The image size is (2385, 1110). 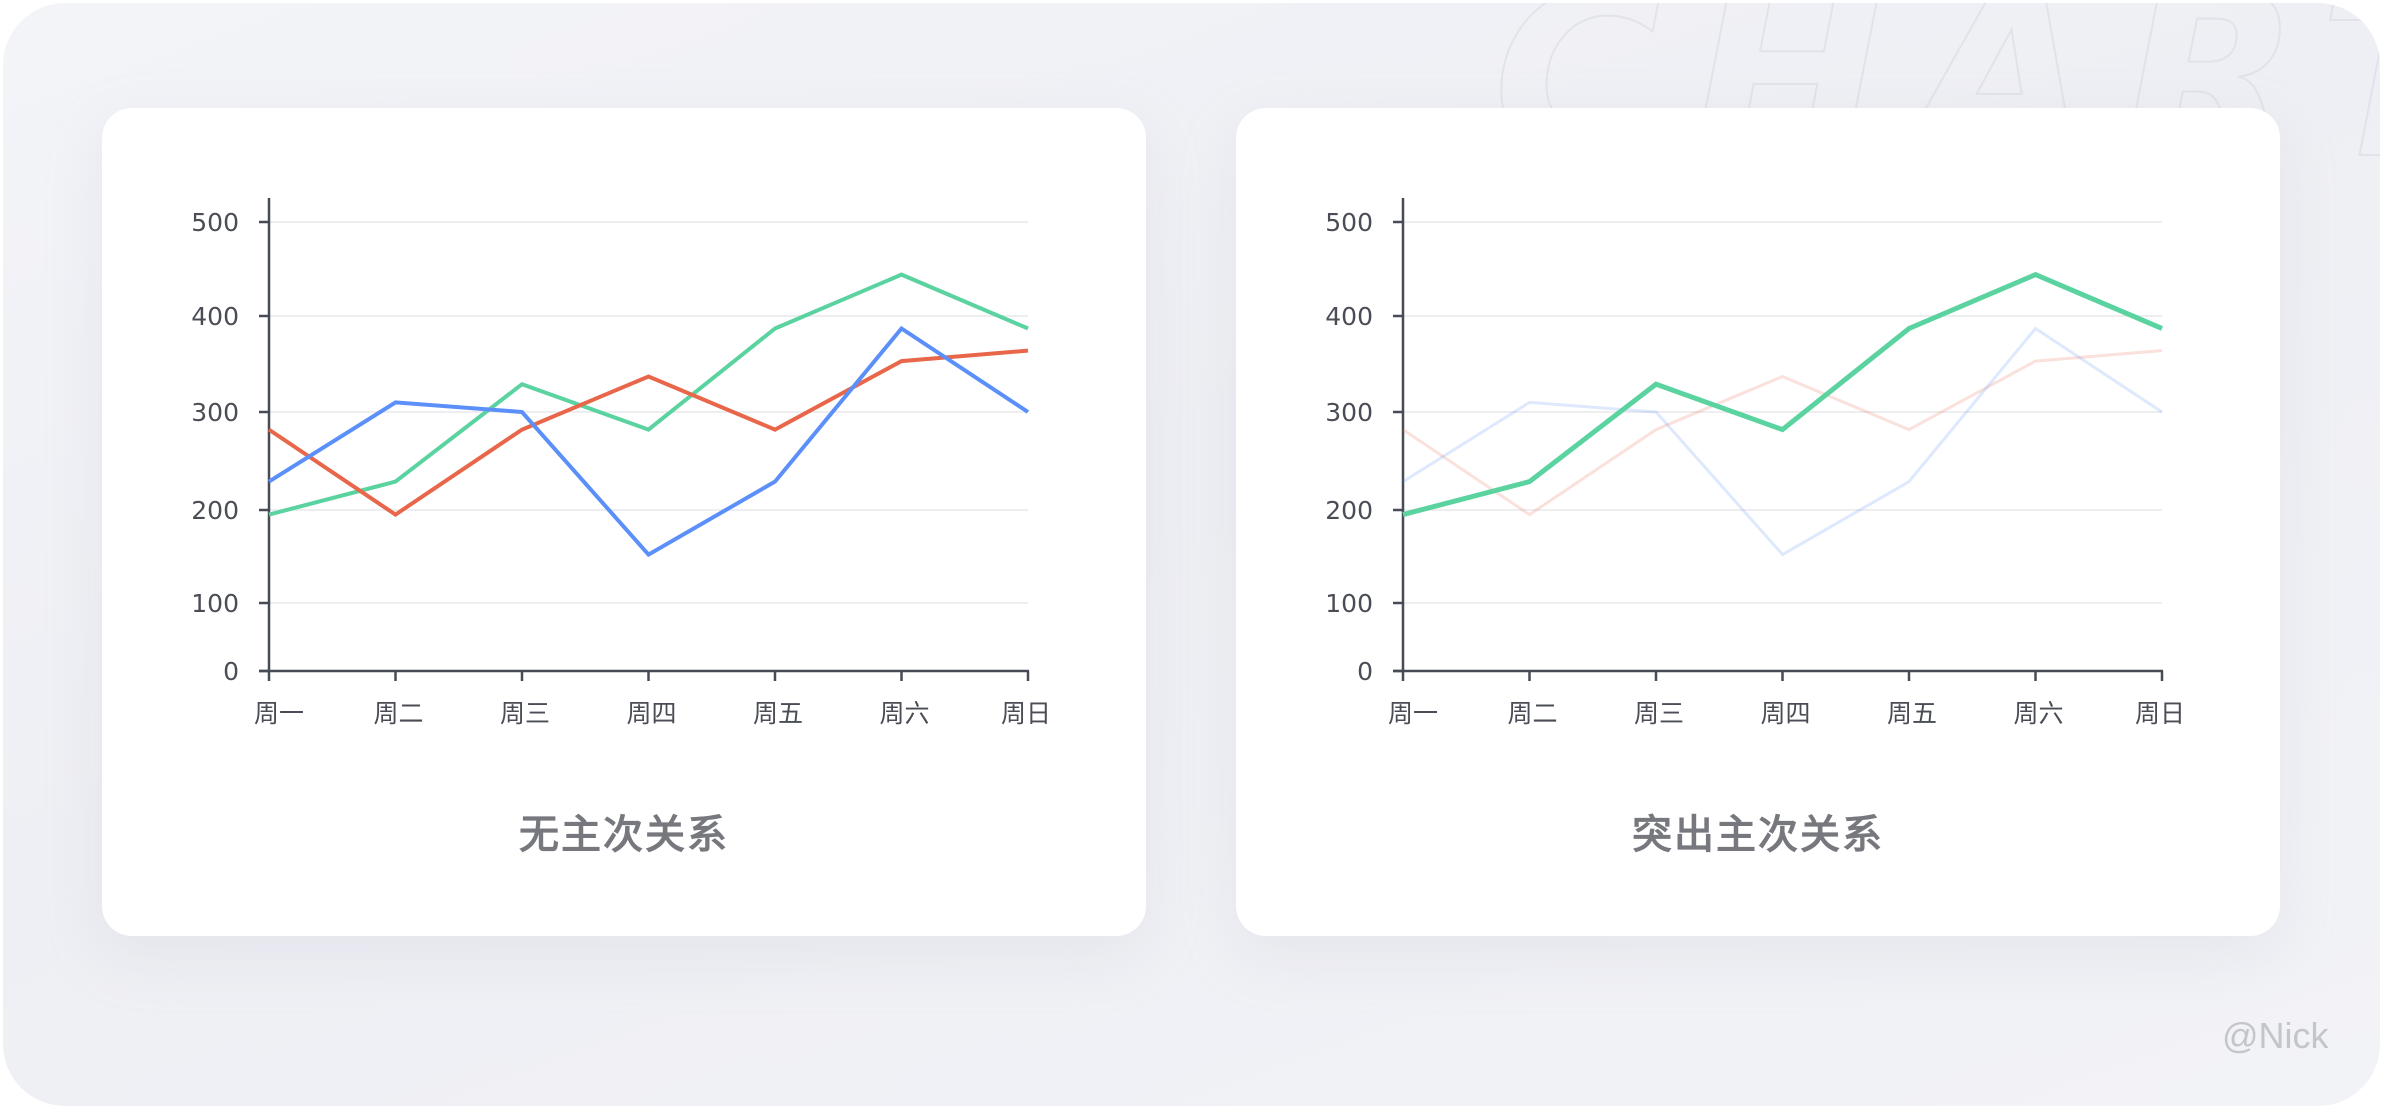 I want to click on author-signature: @Nick, so click(x=2275, y=1035).